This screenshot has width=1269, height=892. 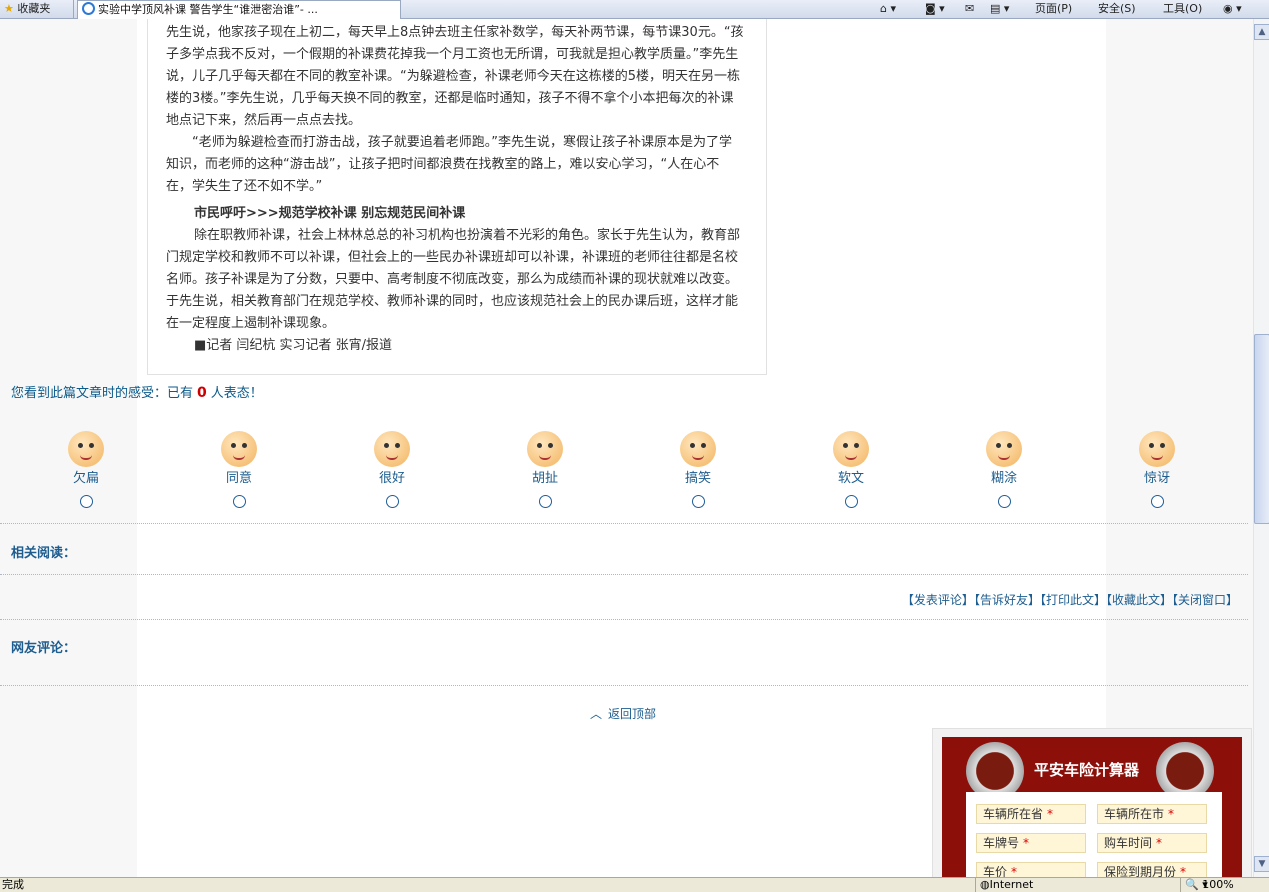 What do you see at coordinates (1087, 770) in the screenshot?
I see `ad-title: 平安车险计算器` at bounding box center [1087, 770].